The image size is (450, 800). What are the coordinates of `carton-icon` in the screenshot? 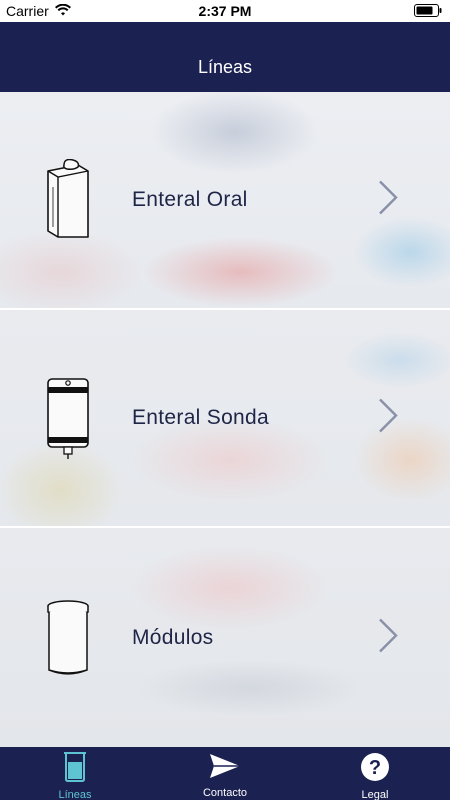 It's located at (68, 200).